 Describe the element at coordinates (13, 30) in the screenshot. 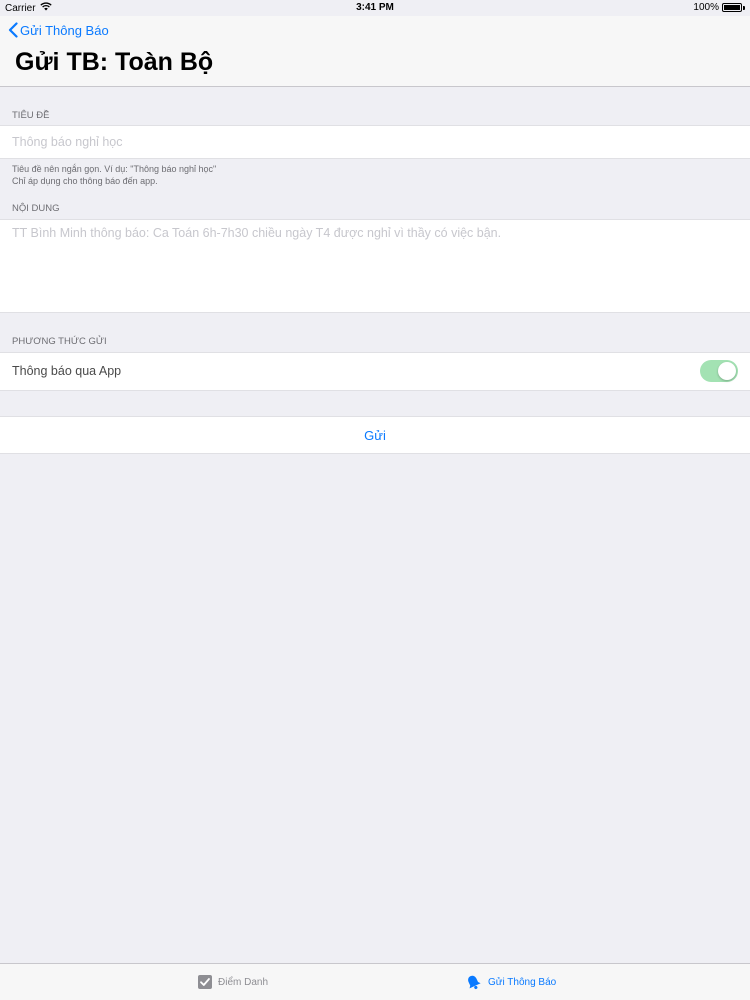

I see `chevron-left-icon` at that location.